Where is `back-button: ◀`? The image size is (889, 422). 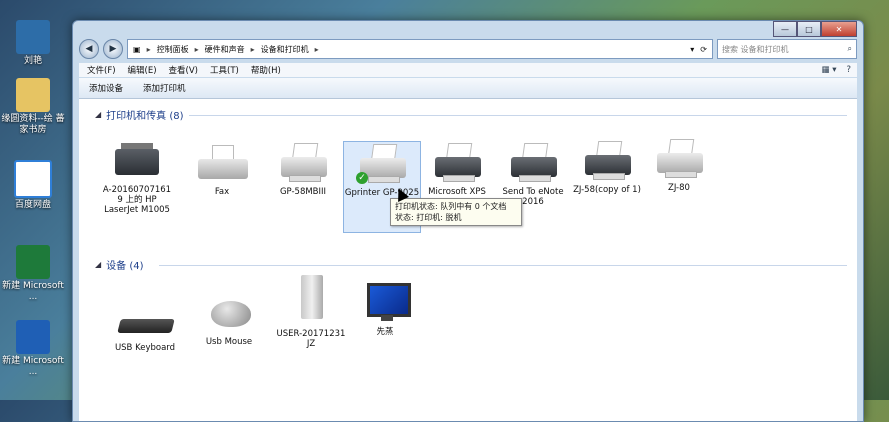 back-button: ◀ is located at coordinates (89, 49).